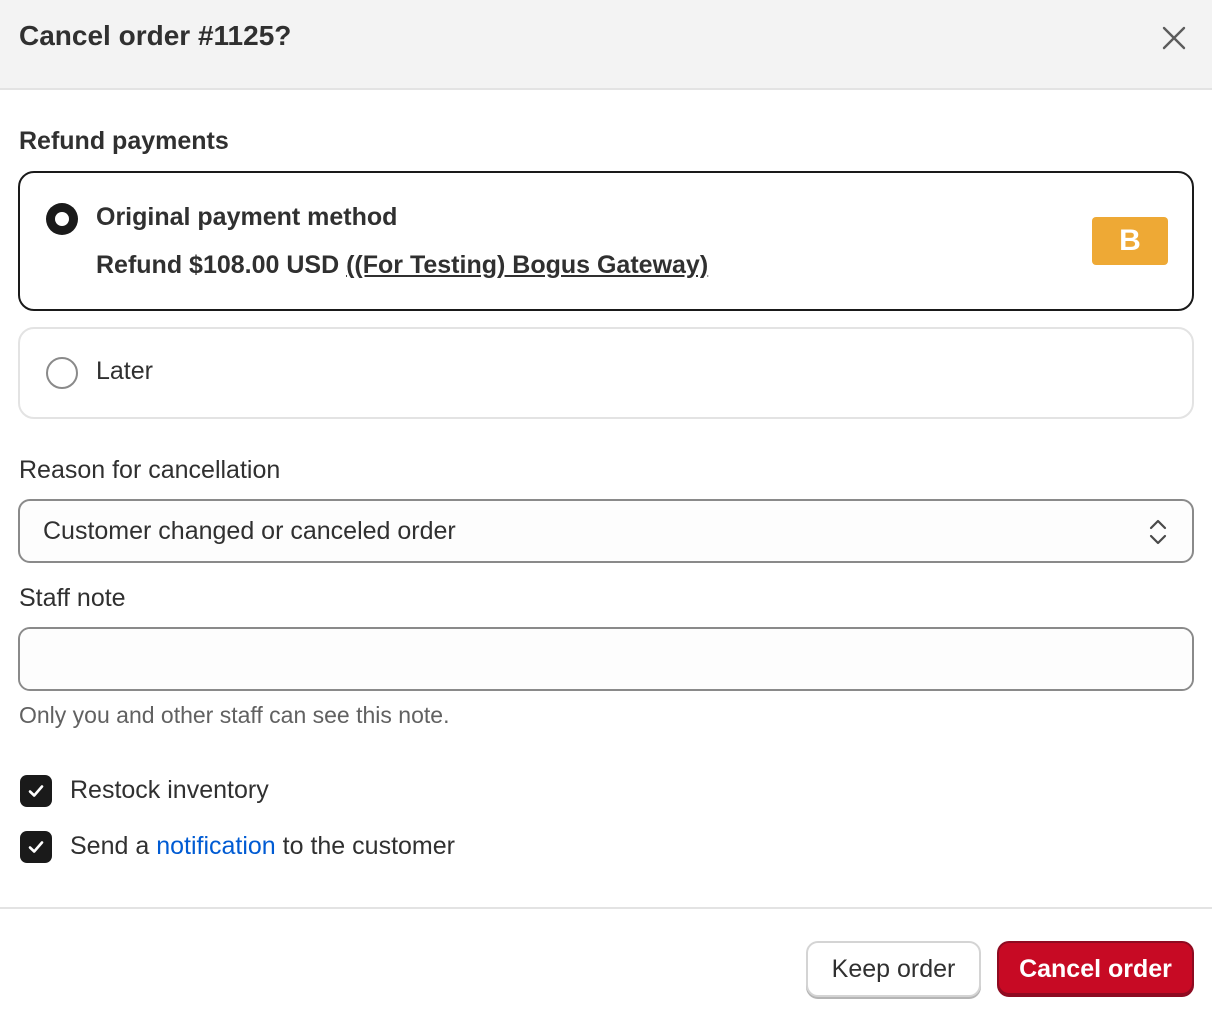 The width and height of the screenshot is (1212, 1014). What do you see at coordinates (72, 598) in the screenshot?
I see `staff-note-label: Staff note` at bounding box center [72, 598].